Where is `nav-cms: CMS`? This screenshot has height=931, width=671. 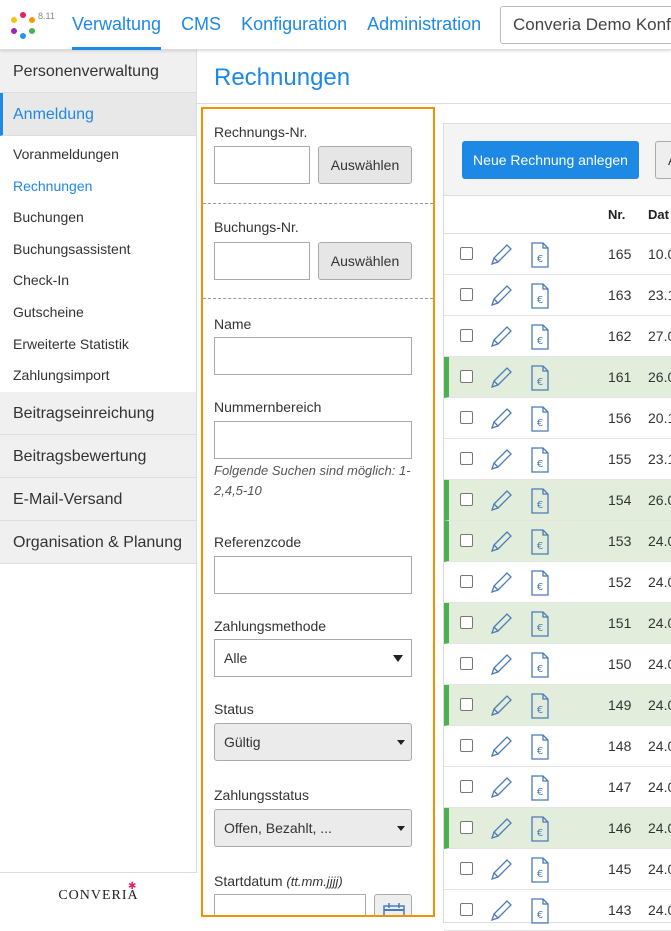
nav-cms: CMS is located at coordinates (201, 25).